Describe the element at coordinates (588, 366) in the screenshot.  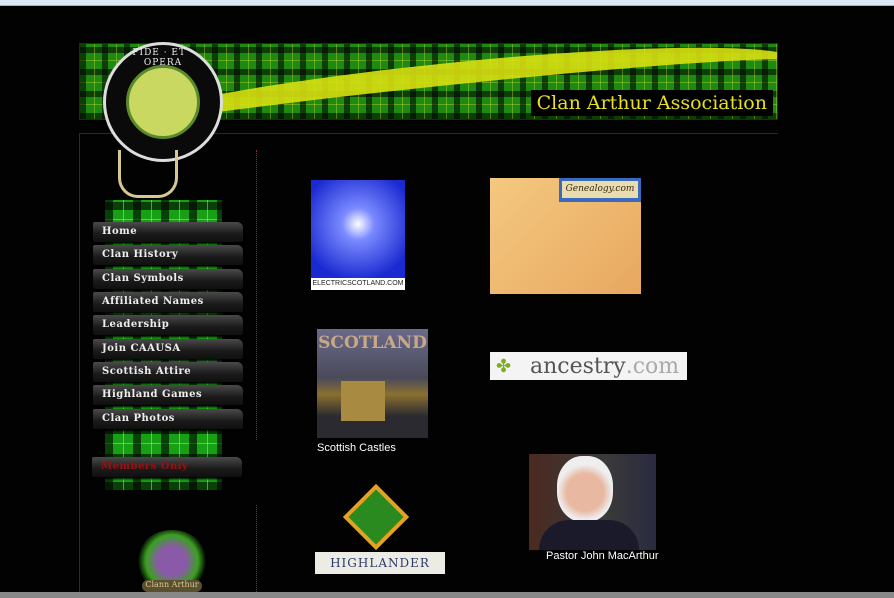
I see `ancestry-link: ✤ ancestry .com` at that location.